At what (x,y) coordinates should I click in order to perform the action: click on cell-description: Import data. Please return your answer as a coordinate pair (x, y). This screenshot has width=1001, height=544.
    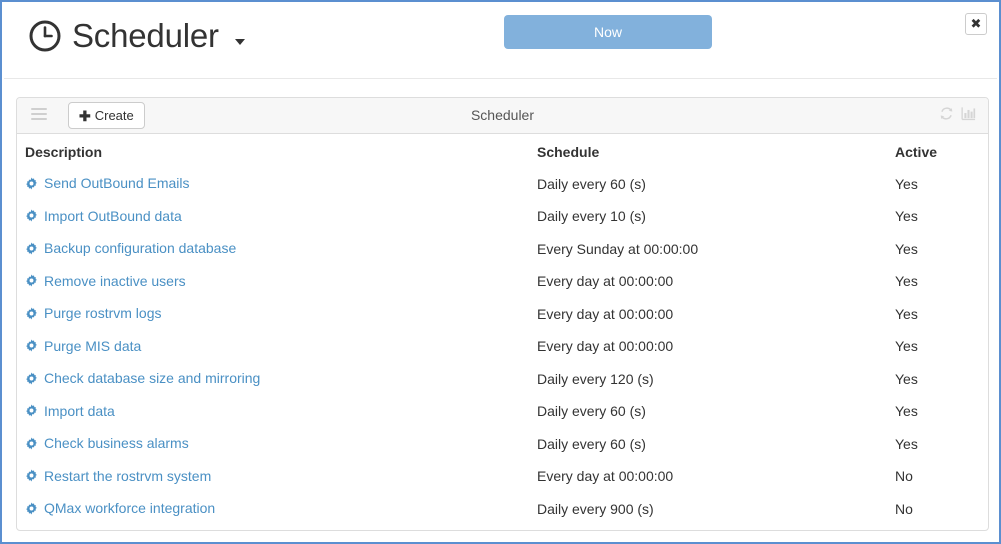
    Looking at the image, I should click on (273, 412).